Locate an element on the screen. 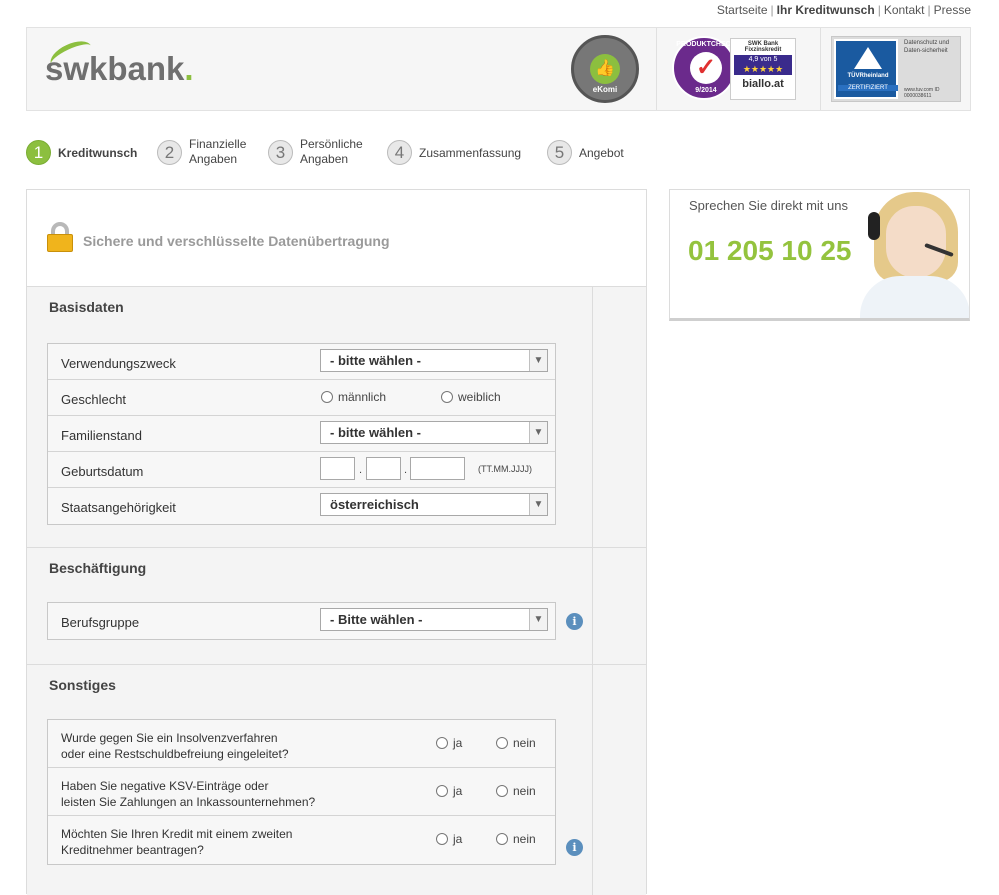 The image size is (999, 895). tuv-triangle-icon is located at coordinates (868, 58).